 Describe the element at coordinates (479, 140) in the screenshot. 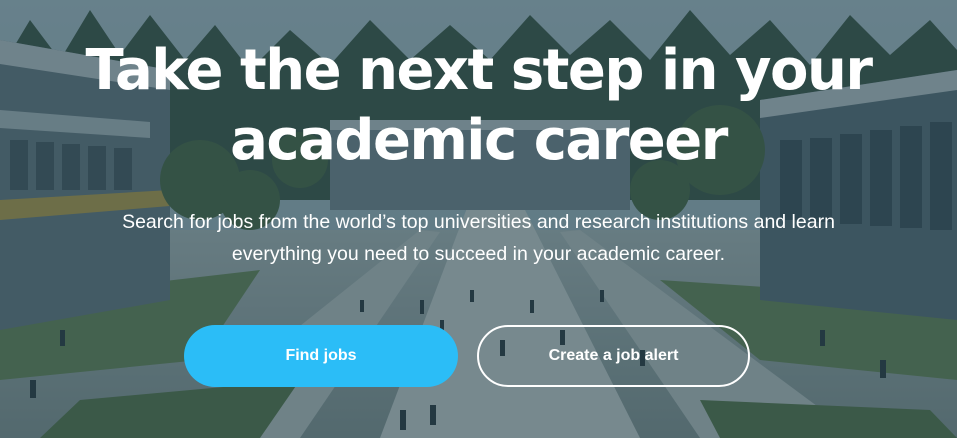

I see `hero-title-line-2: academic career` at that location.